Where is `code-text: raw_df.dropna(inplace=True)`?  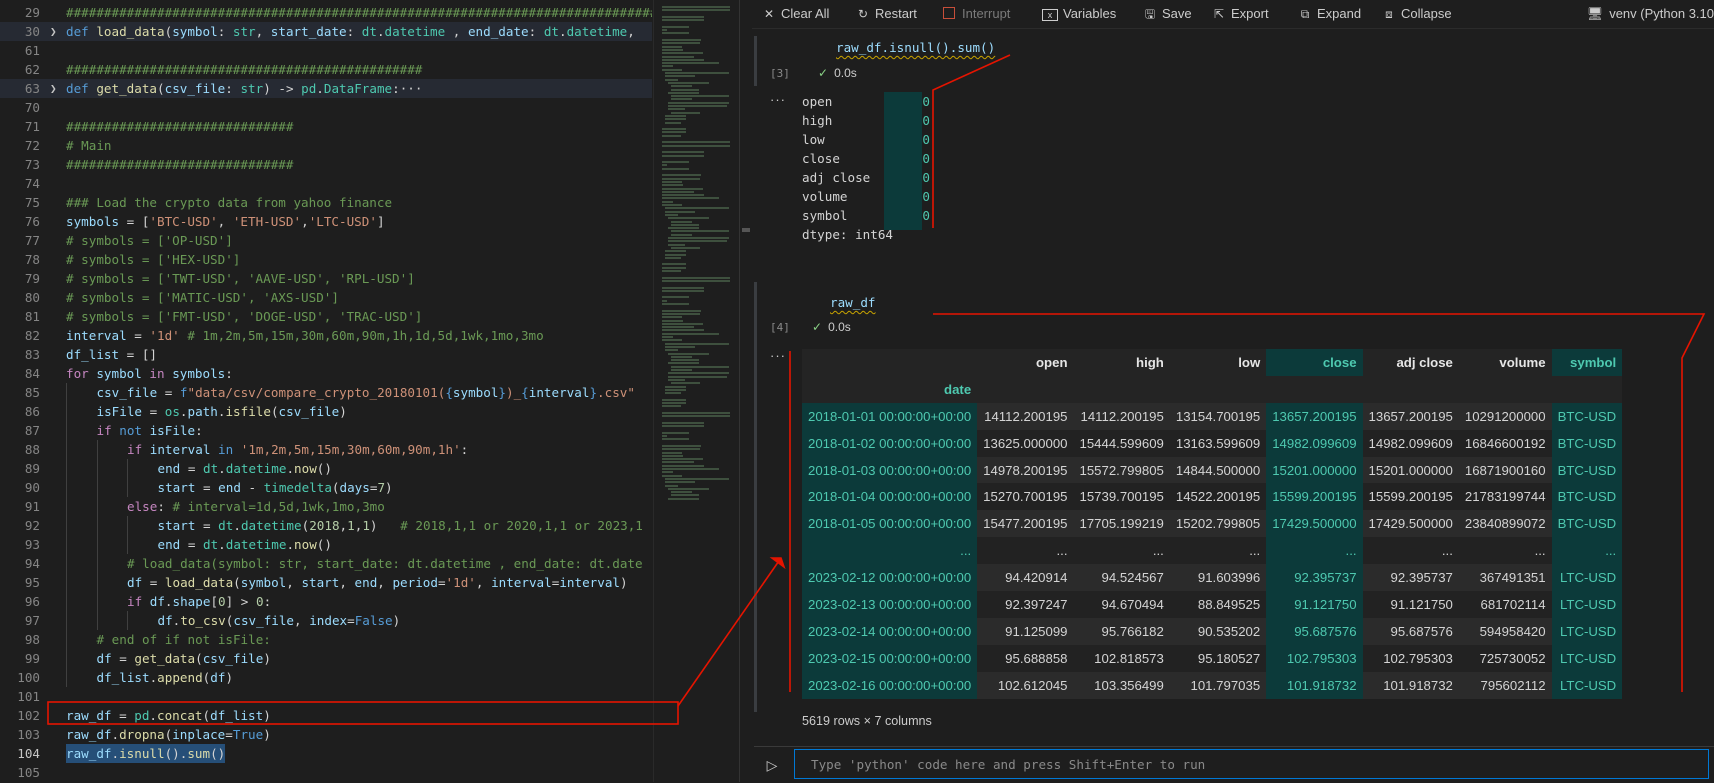
code-text: raw_df.dropna(inplace=True) is located at coordinates (168, 734).